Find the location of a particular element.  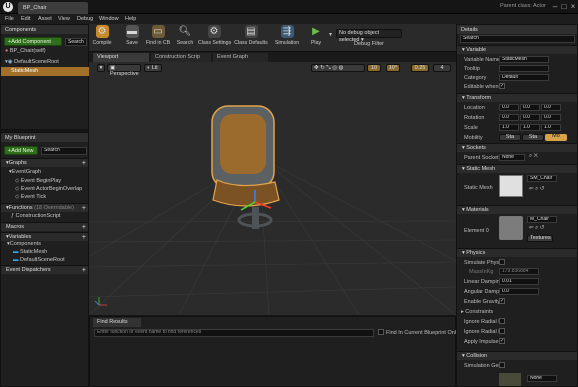

material-field: M_Chair is located at coordinates (542, 219).